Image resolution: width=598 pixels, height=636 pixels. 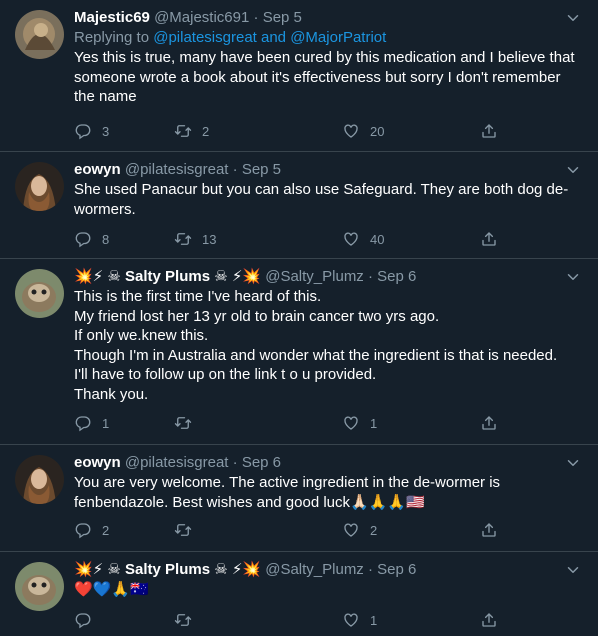 I want to click on tweet-text-line: wormers., so click(x=105, y=209).